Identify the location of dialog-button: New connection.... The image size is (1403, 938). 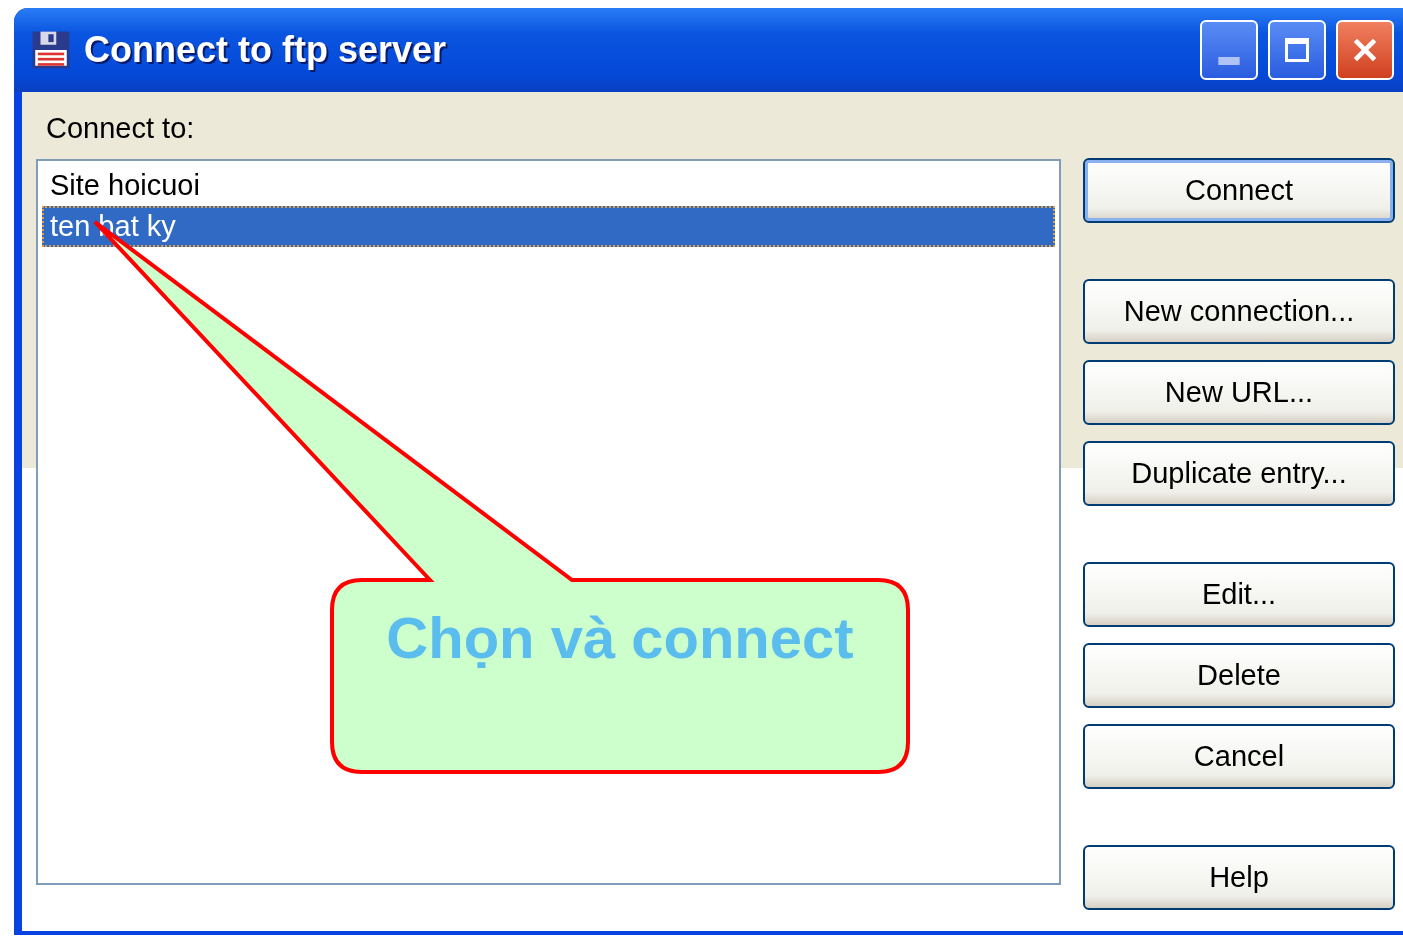
(1239, 311).